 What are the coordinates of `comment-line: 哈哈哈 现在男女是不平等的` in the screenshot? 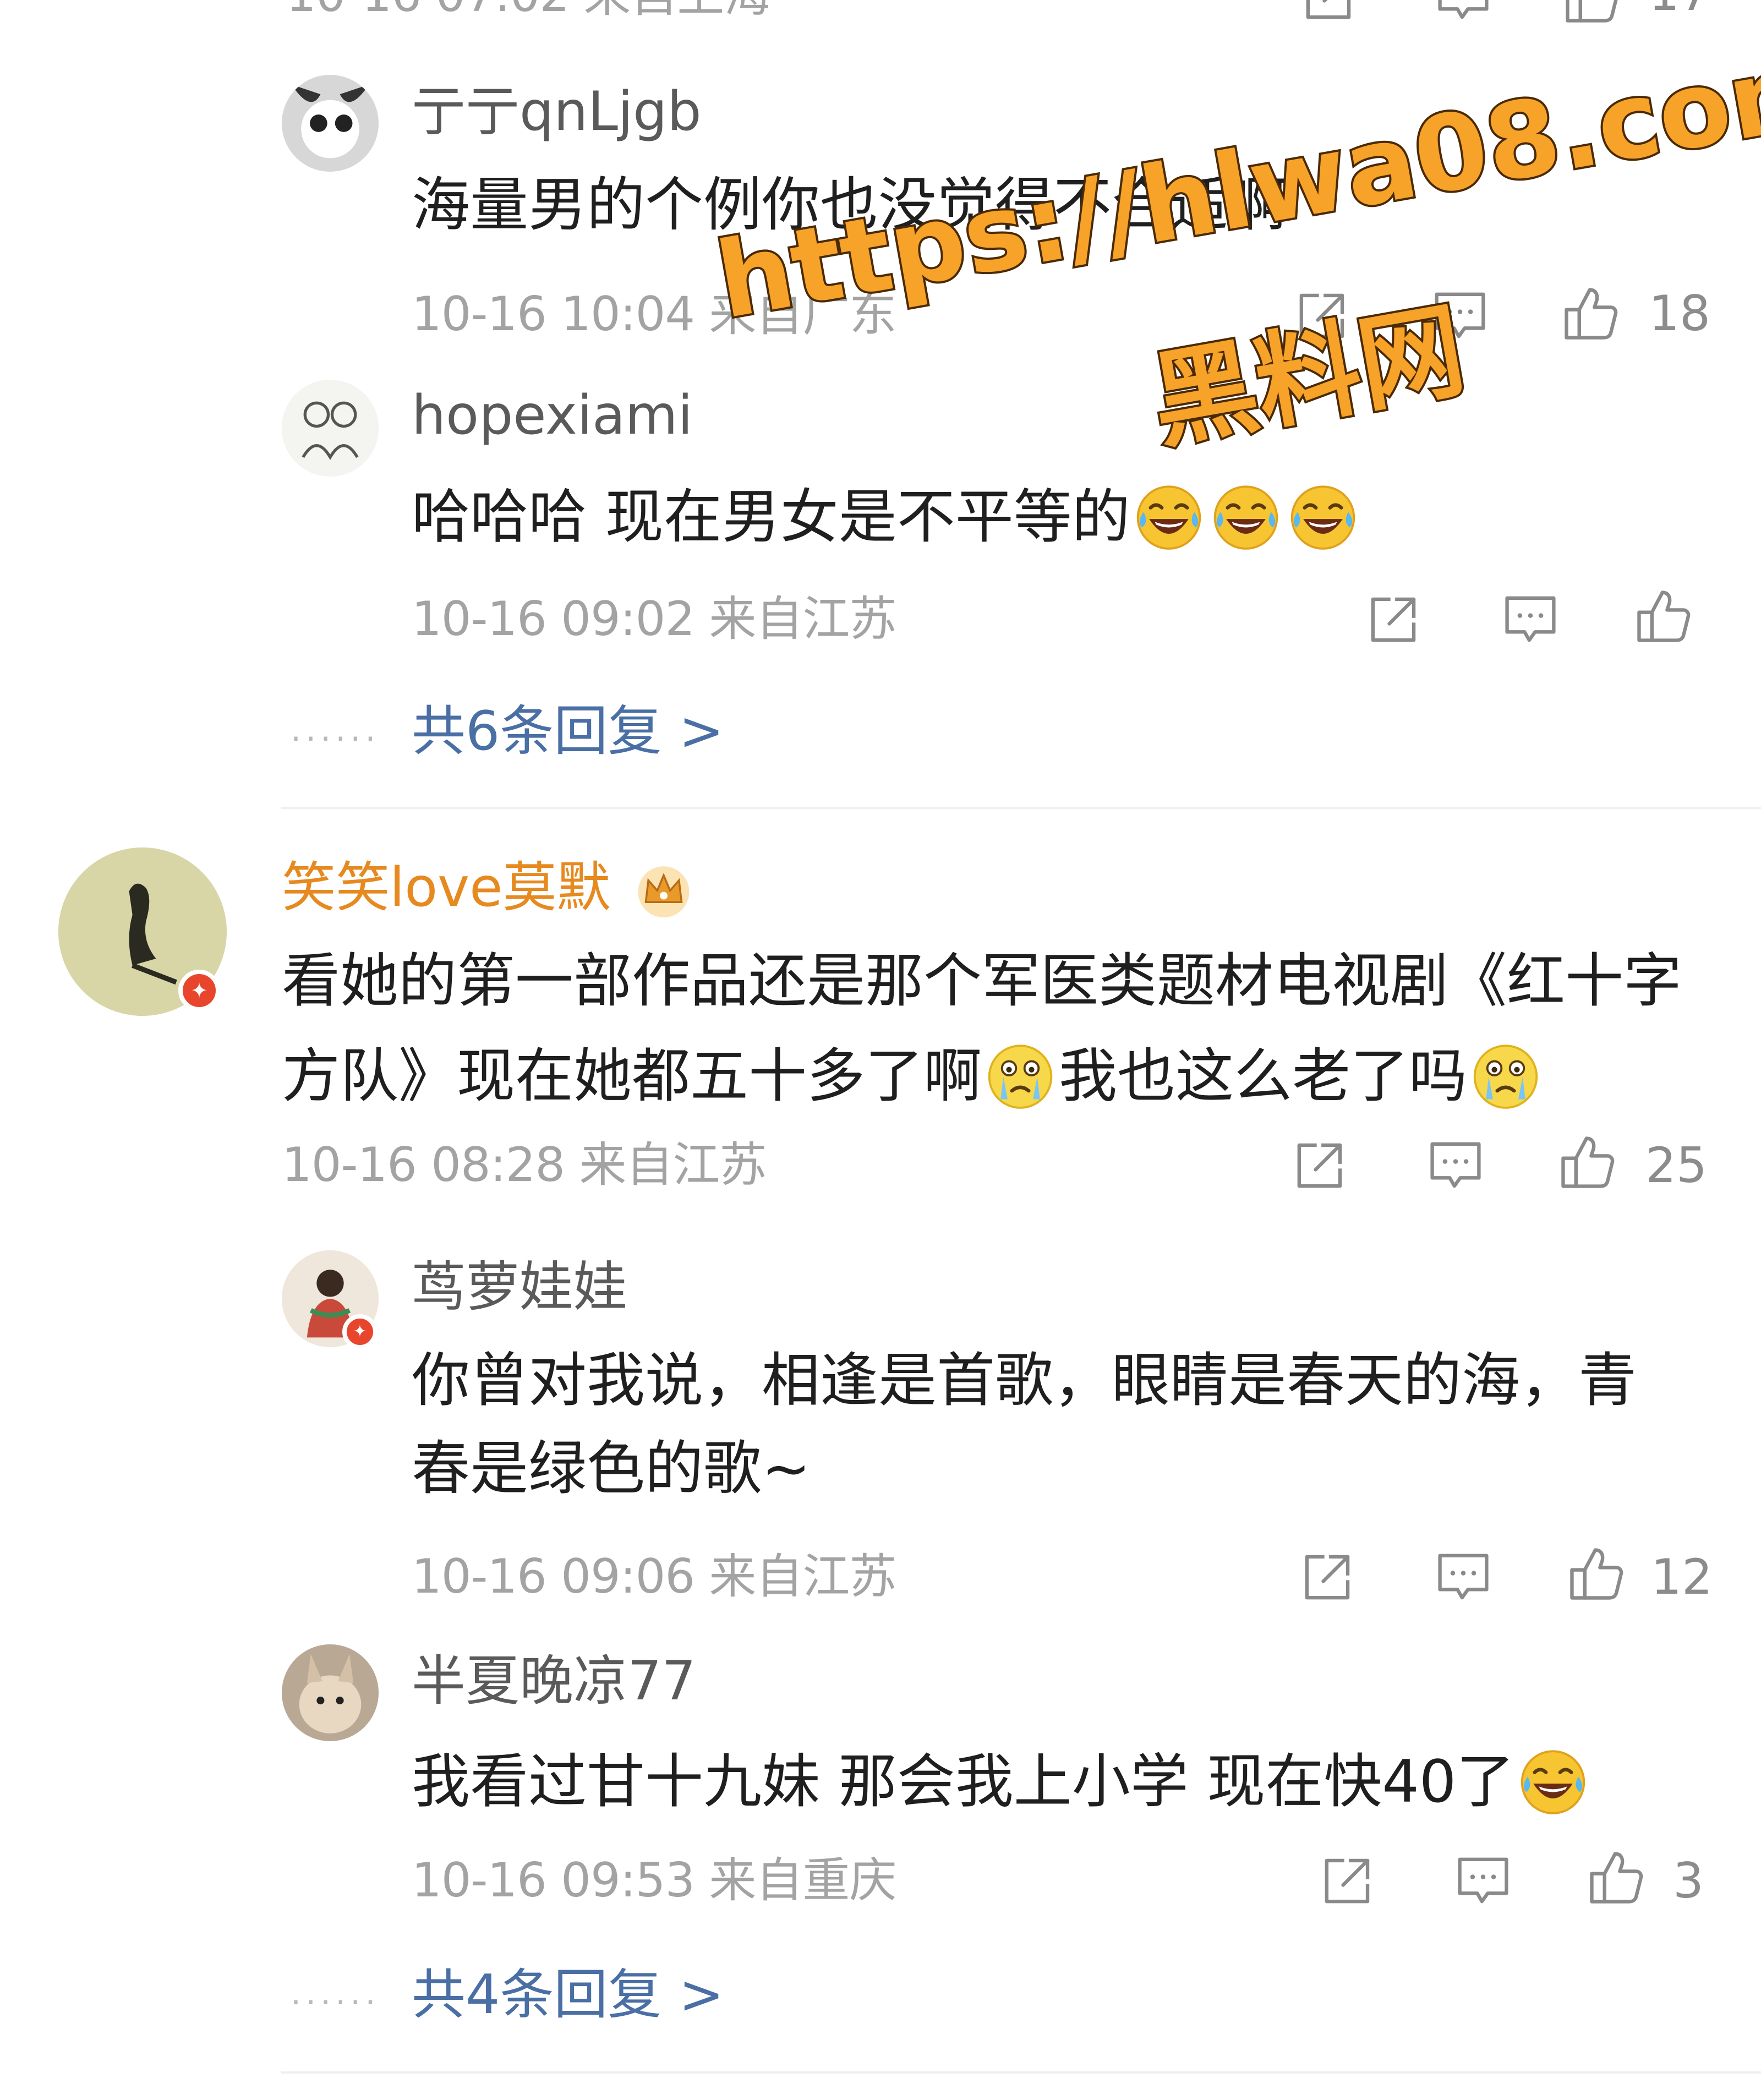 It's located at (886, 525).